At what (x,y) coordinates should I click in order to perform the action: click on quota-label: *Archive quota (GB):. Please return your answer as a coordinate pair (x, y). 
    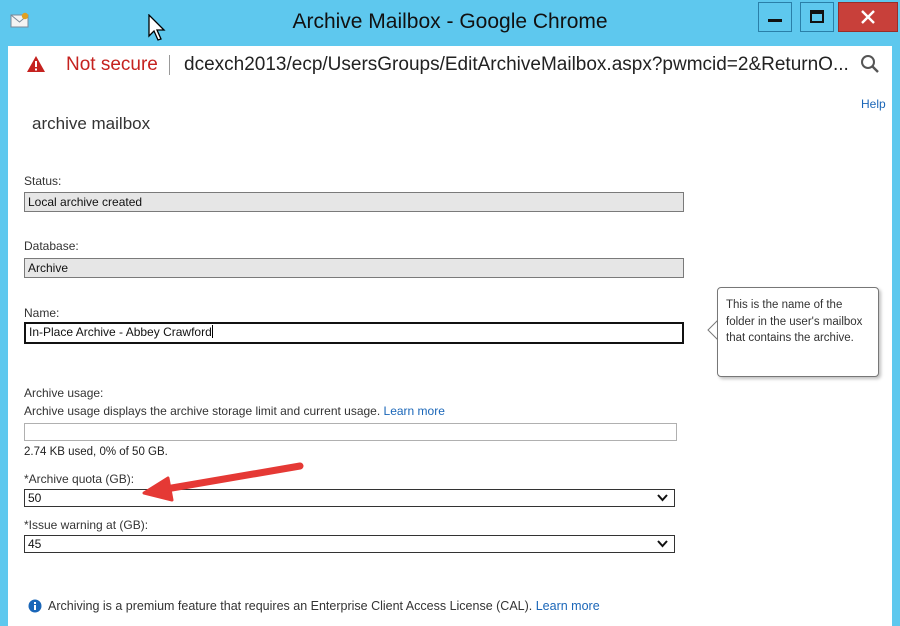
    Looking at the image, I should click on (79, 479).